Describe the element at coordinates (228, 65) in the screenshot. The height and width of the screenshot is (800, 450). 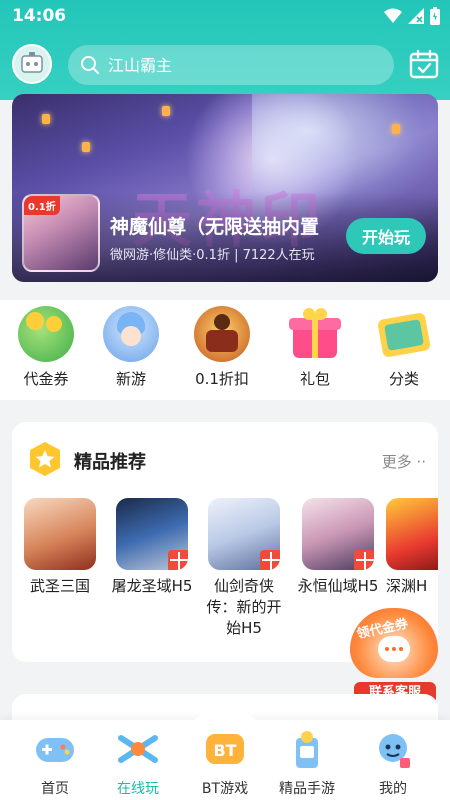
I see `search-input` at that location.